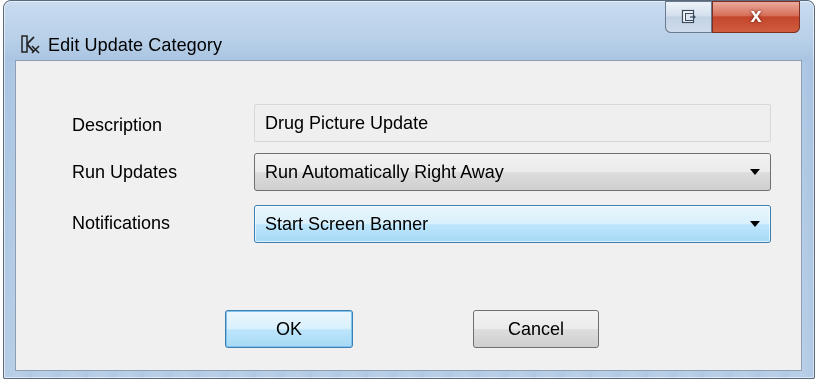  What do you see at coordinates (289, 329) in the screenshot?
I see `ok-button: OK` at bounding box center [289, 329].